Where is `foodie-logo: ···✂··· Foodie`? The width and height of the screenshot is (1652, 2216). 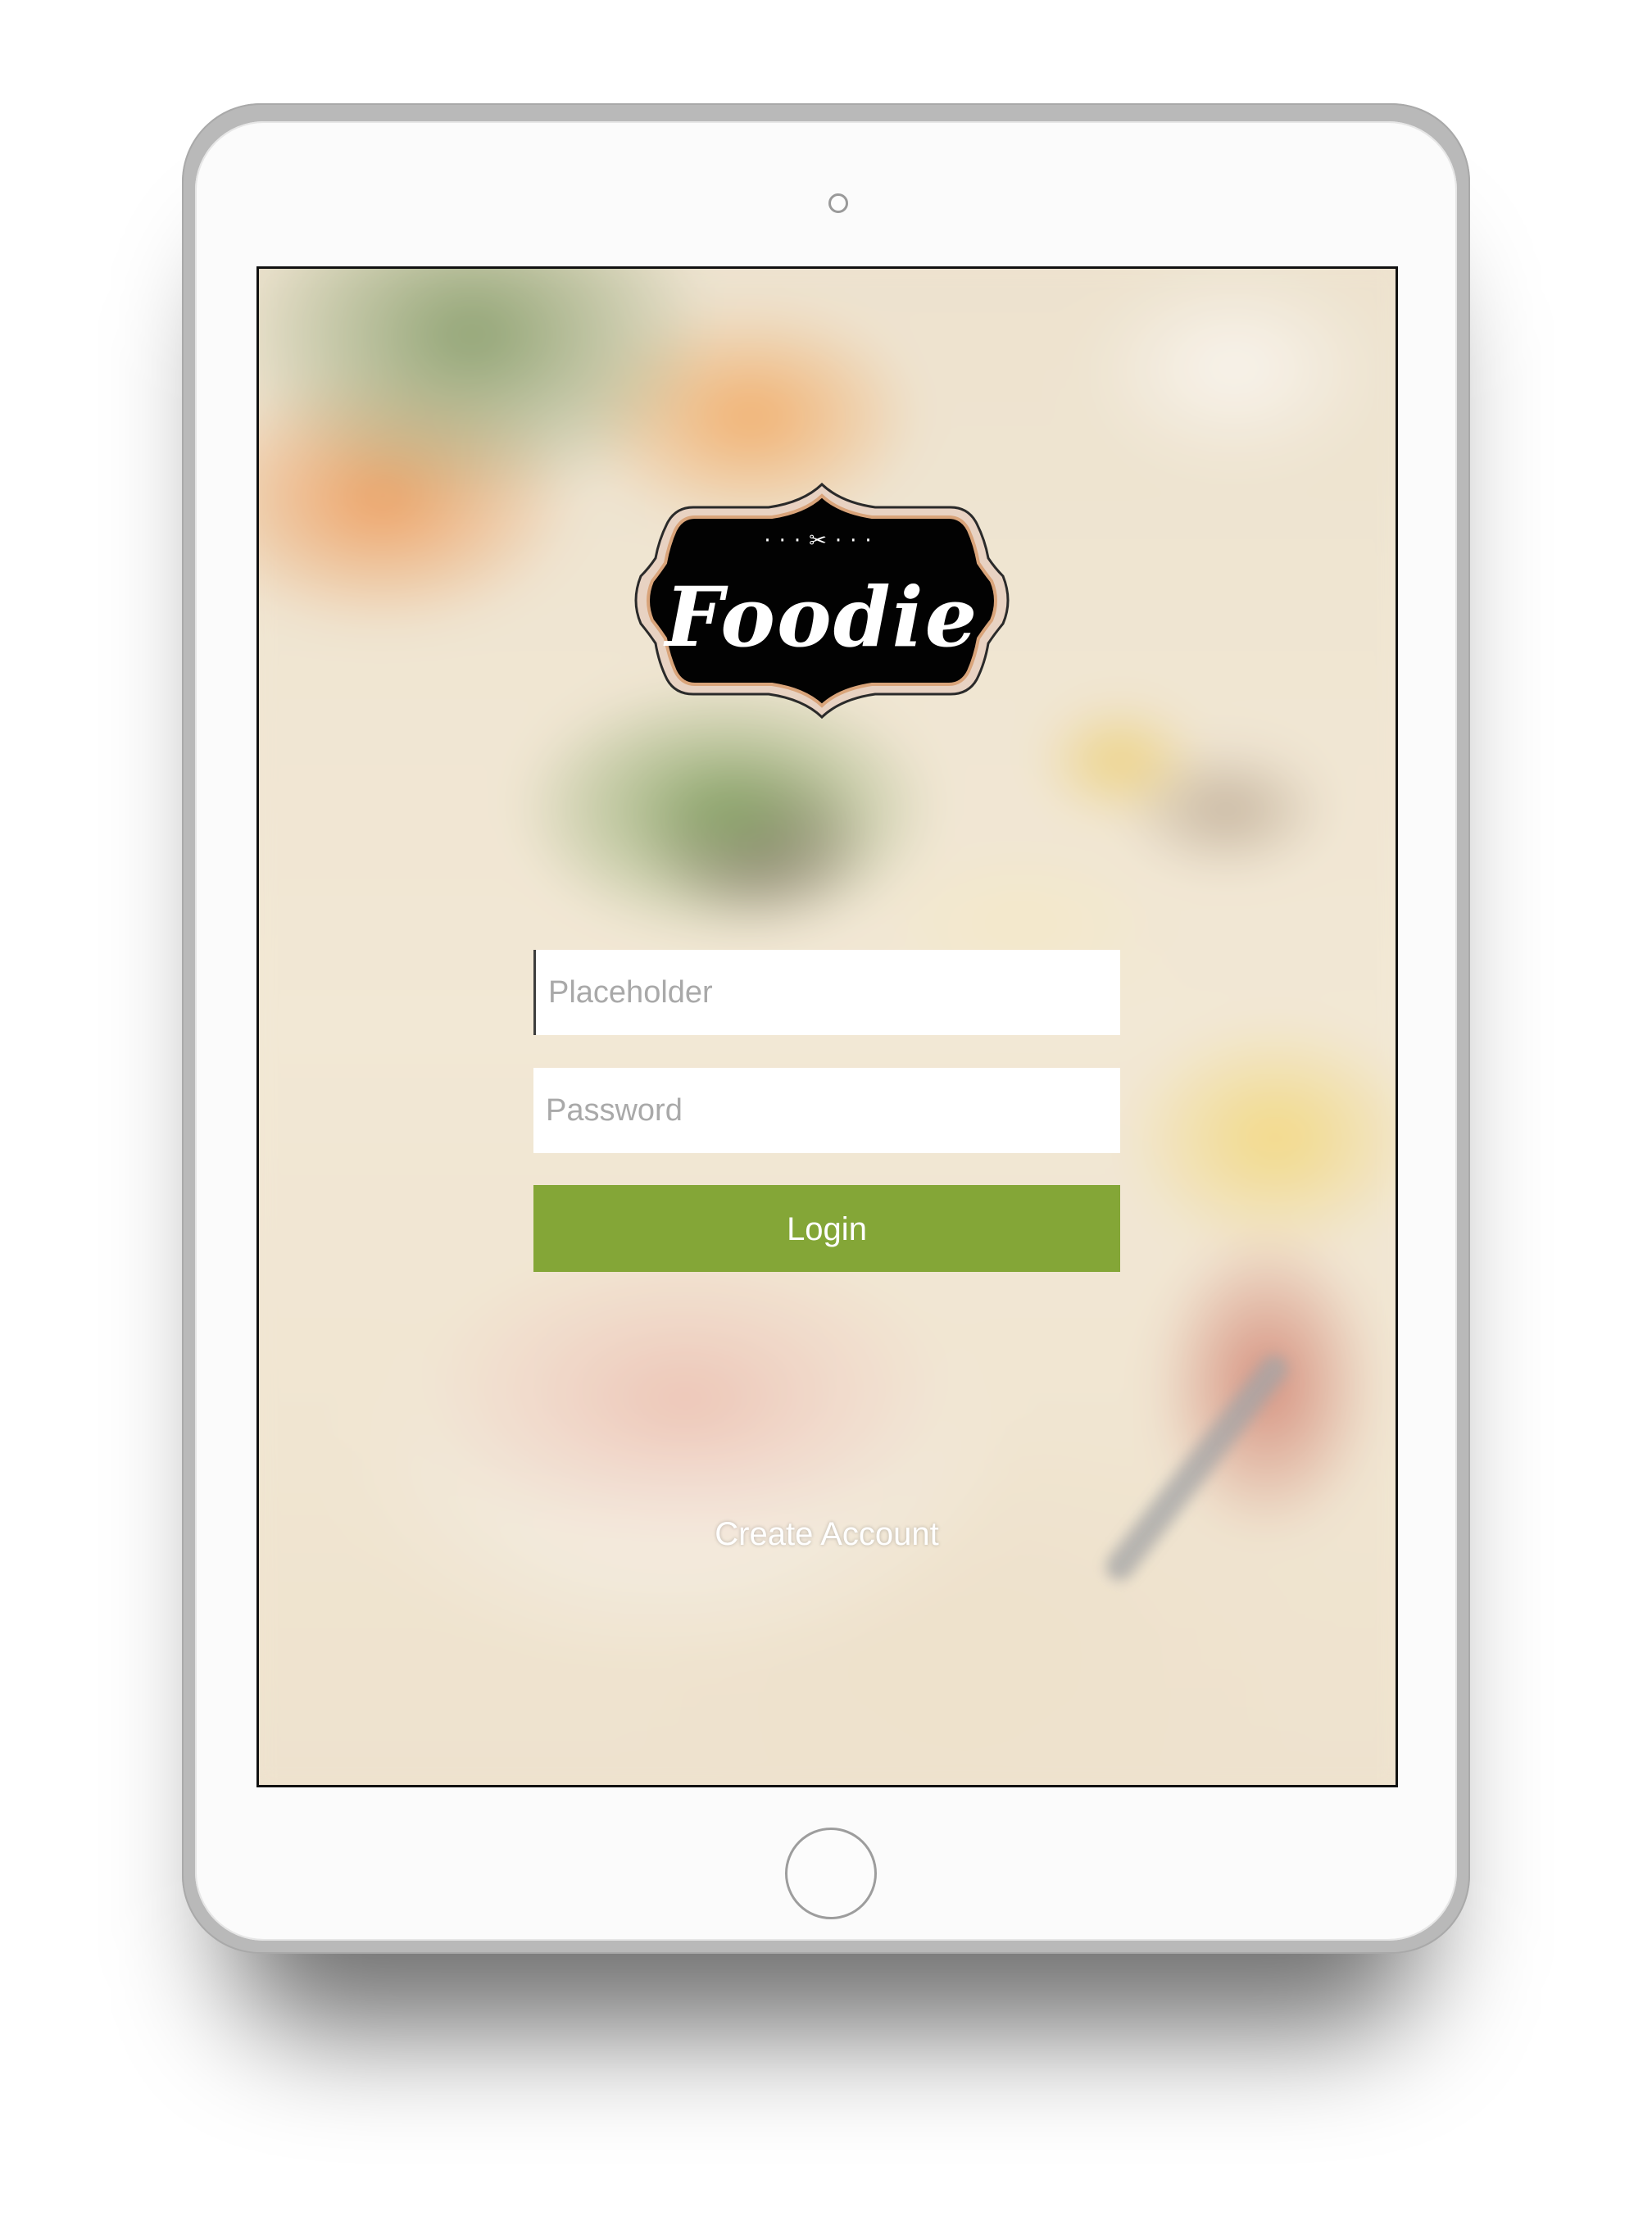 foodie-logo: ···✂··· Foodie is located at coordinates (821, 601).